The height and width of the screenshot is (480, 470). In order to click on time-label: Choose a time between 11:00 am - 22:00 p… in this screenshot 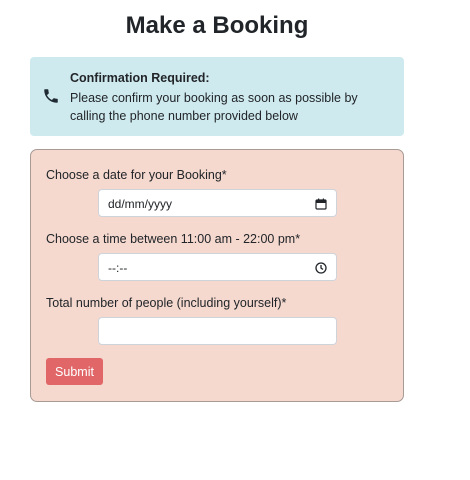, I will do `click(173, 239)`.